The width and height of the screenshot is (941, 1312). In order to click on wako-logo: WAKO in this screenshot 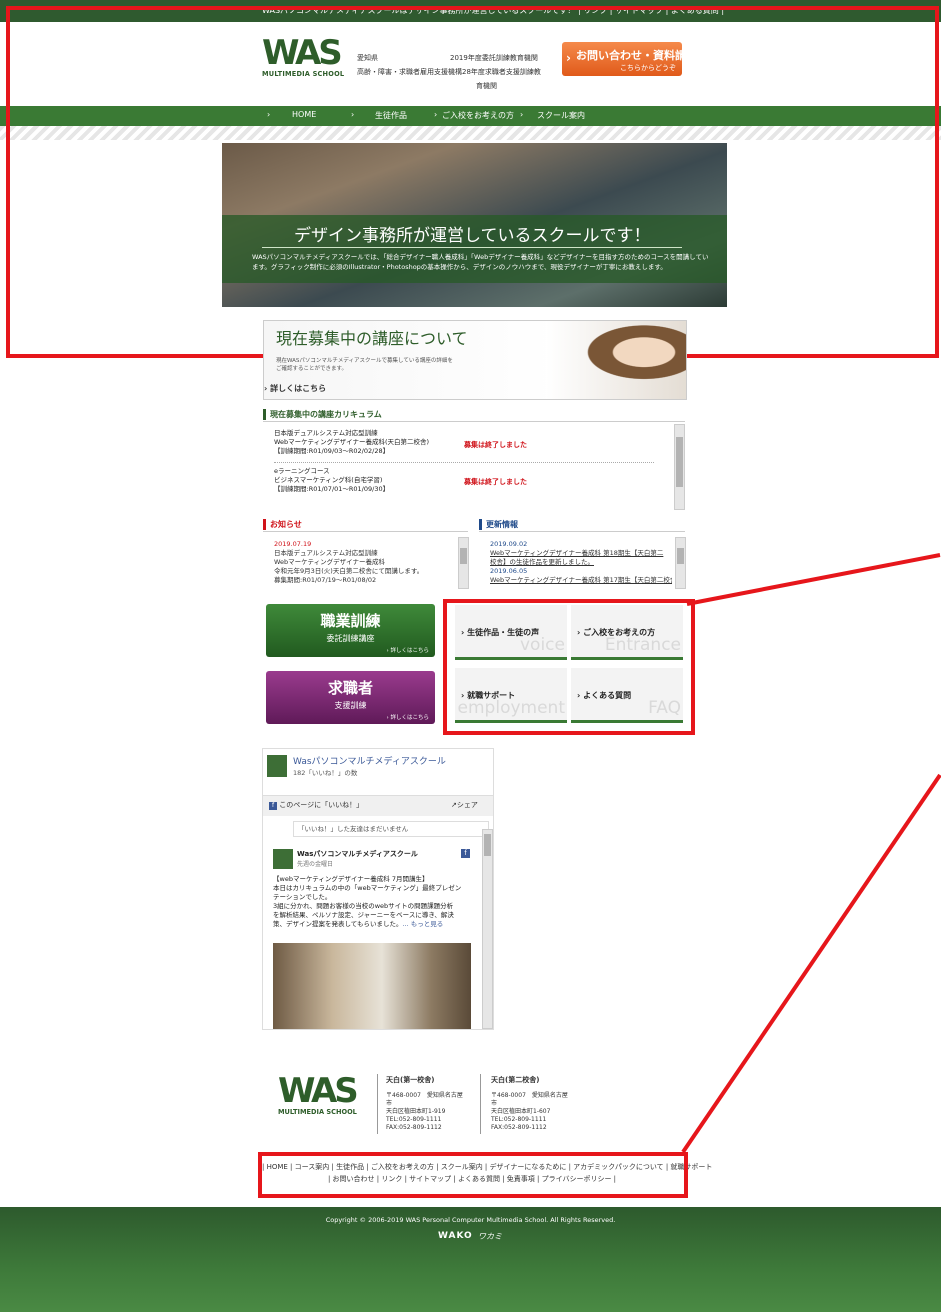, I will do `click(455, 1236)`.